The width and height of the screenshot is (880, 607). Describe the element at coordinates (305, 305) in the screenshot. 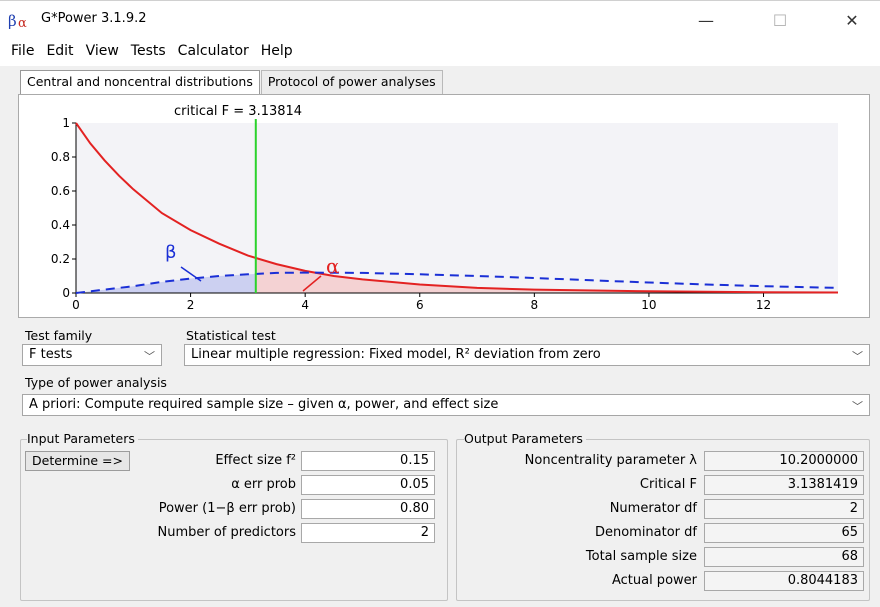

I see `x-tick-label: 4` at that location.